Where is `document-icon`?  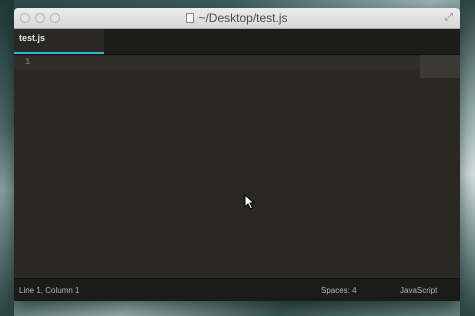
document-icon is located at coordinates (190, 18).